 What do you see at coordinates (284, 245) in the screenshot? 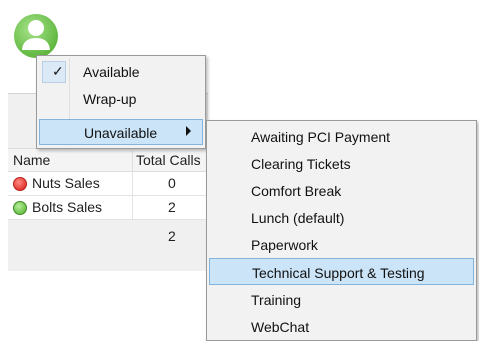
I see `submenu-item-label: Paperwork` at bounding box center [284, 245].